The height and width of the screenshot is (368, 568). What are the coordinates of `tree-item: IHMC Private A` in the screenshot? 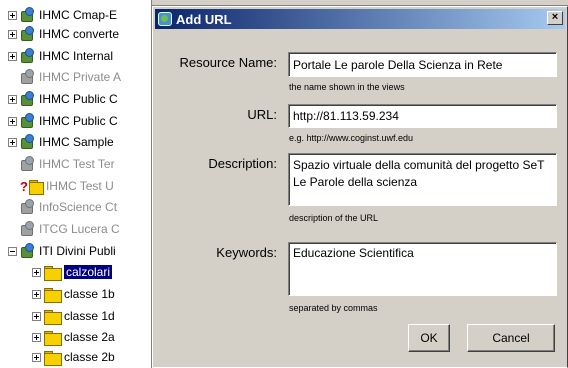 It's located at (64, 77).